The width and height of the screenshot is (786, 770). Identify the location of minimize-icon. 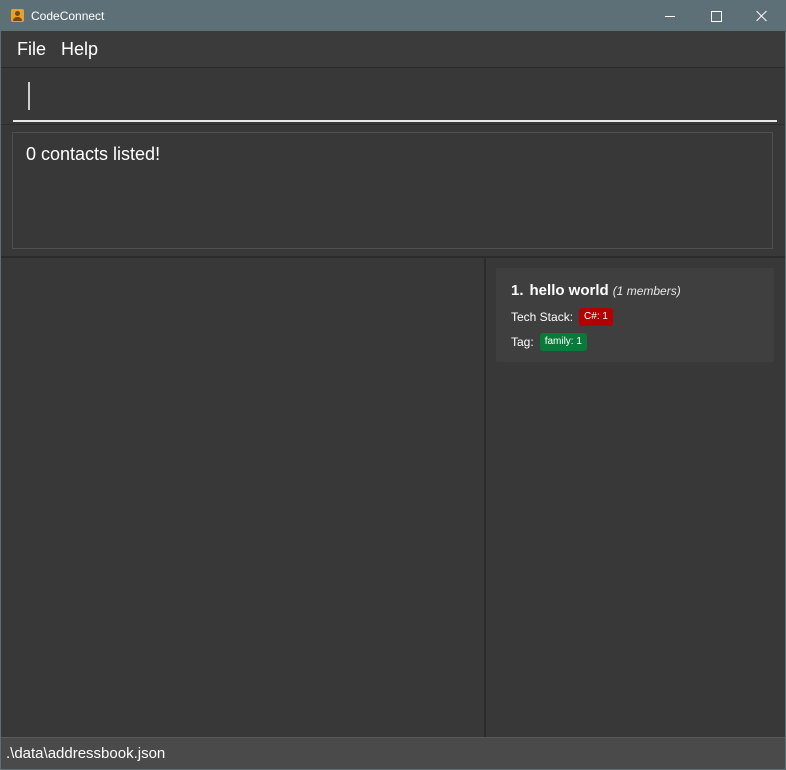
(670, 16).